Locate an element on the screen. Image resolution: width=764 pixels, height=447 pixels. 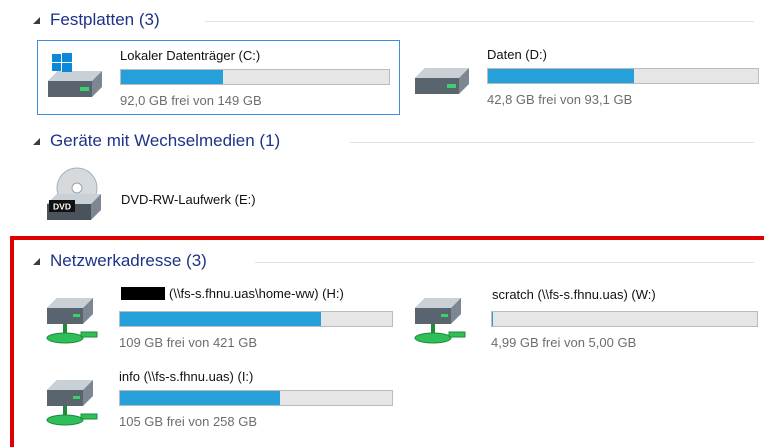
drive-free-space: 92,0 GB frei von 149 GB is located at coordinates (191, 100).